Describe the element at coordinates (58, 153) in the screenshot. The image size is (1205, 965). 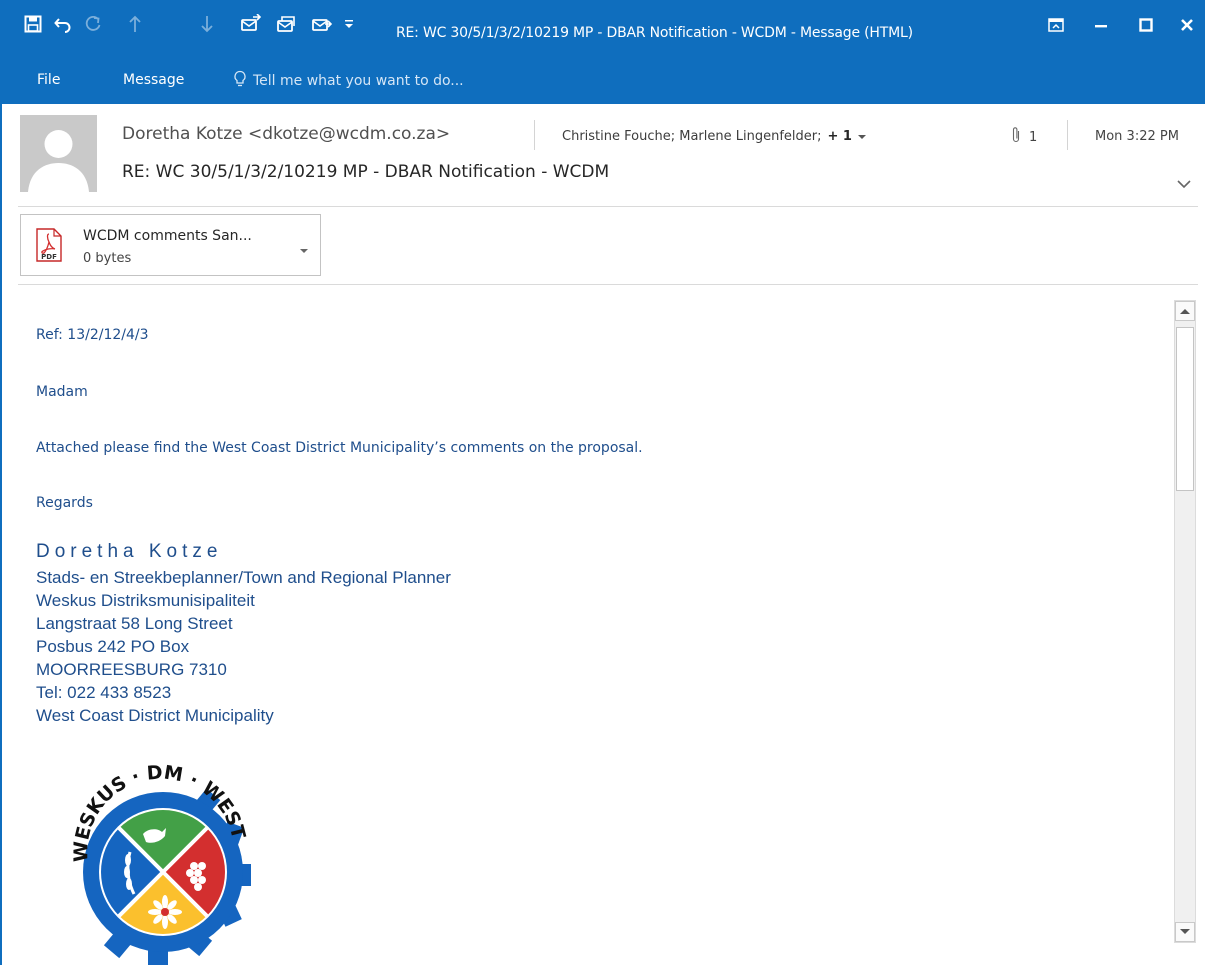
I see `avatar` at that location.